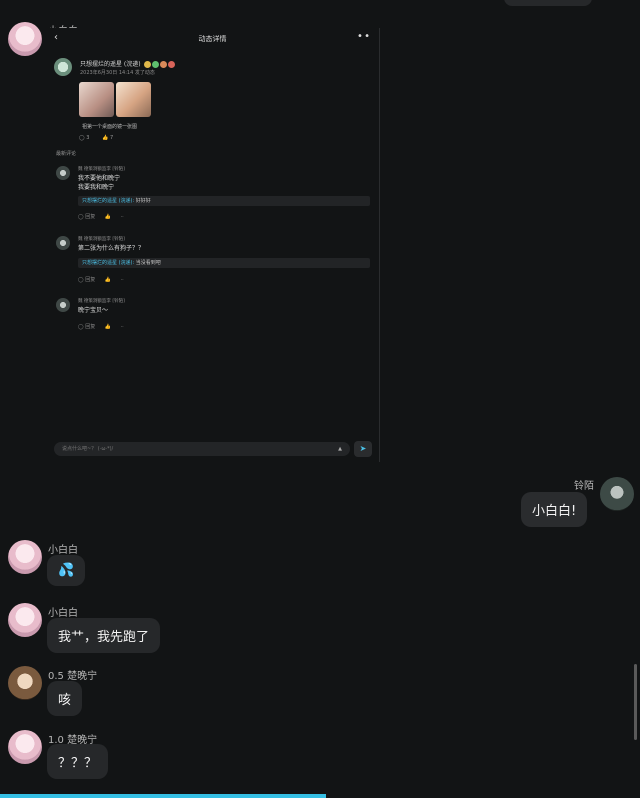 The height and width of the screenshot is (798, 640). Describe the element at coordinates (363, 36) in the screenshot. I see `more-icon: • •` at that location.